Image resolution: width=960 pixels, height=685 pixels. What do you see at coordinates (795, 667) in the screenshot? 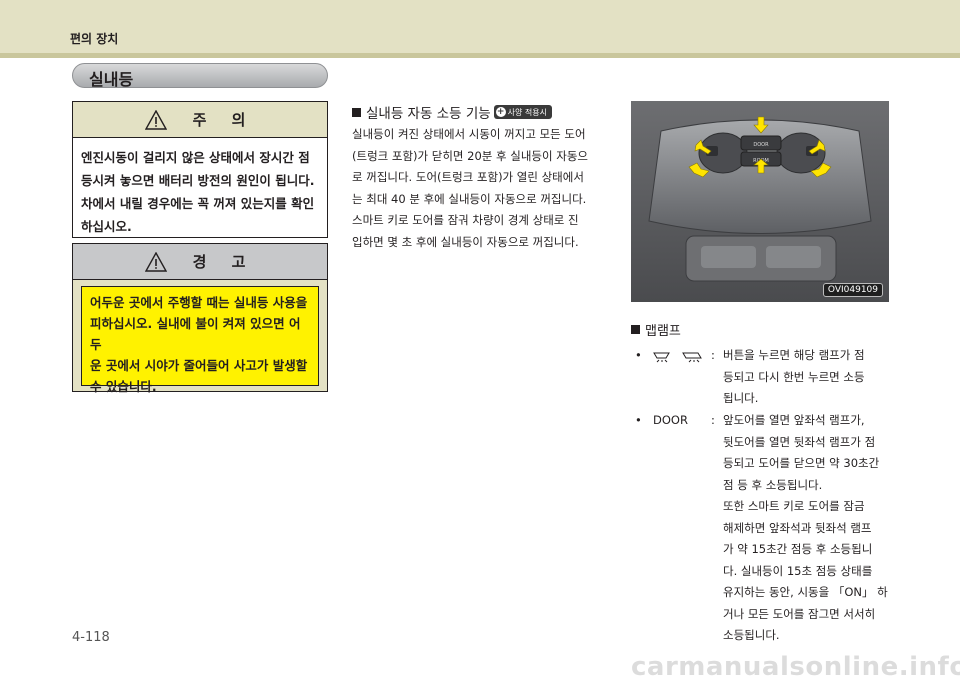
I see `watermark: carmanualsonline.info` at bounding box center [795, 667].